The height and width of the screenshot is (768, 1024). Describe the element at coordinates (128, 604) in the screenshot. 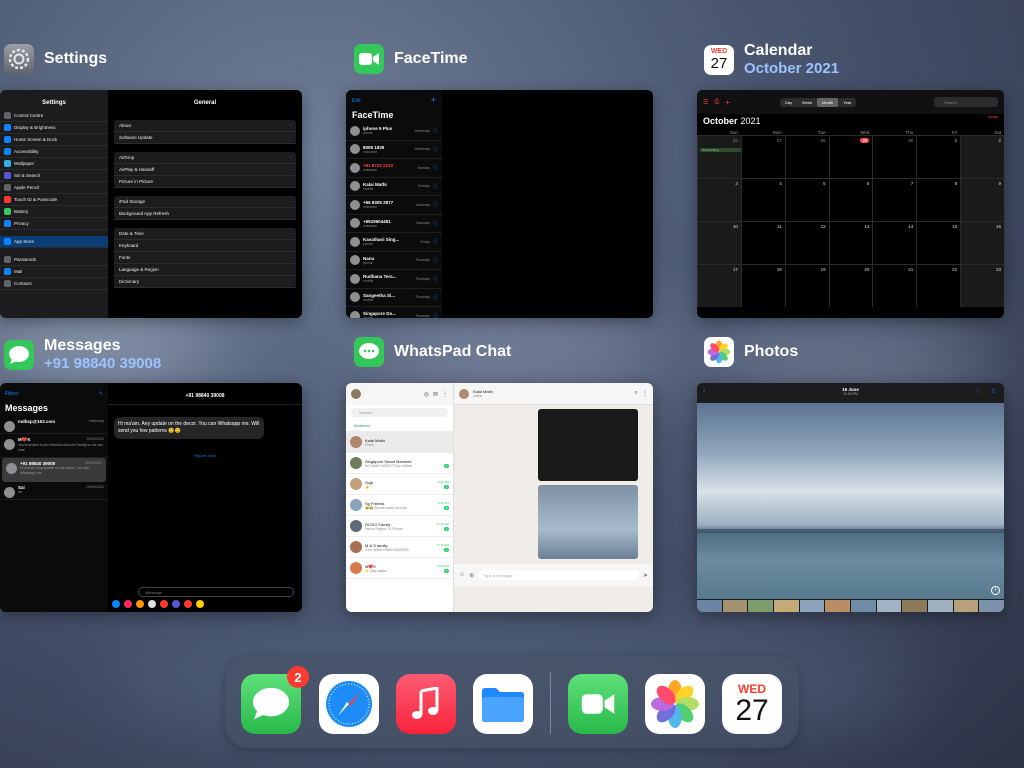

I see `music-icon` at that location.